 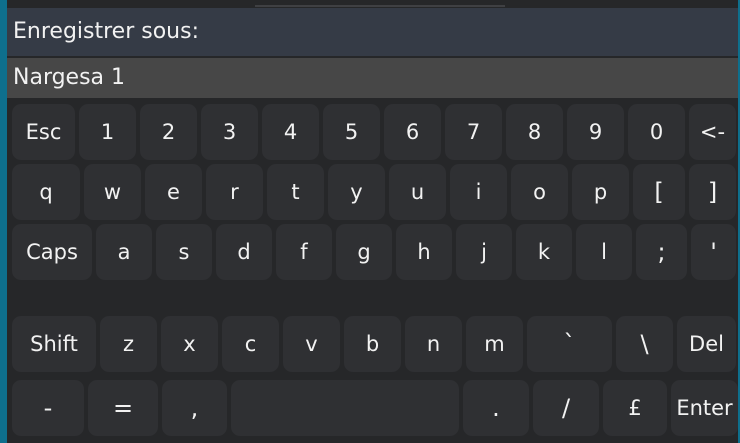 What do you see at coordinates (43, 132) in the screenshot?
I see `key-esc: Esc` at bounding box center [43, 132].